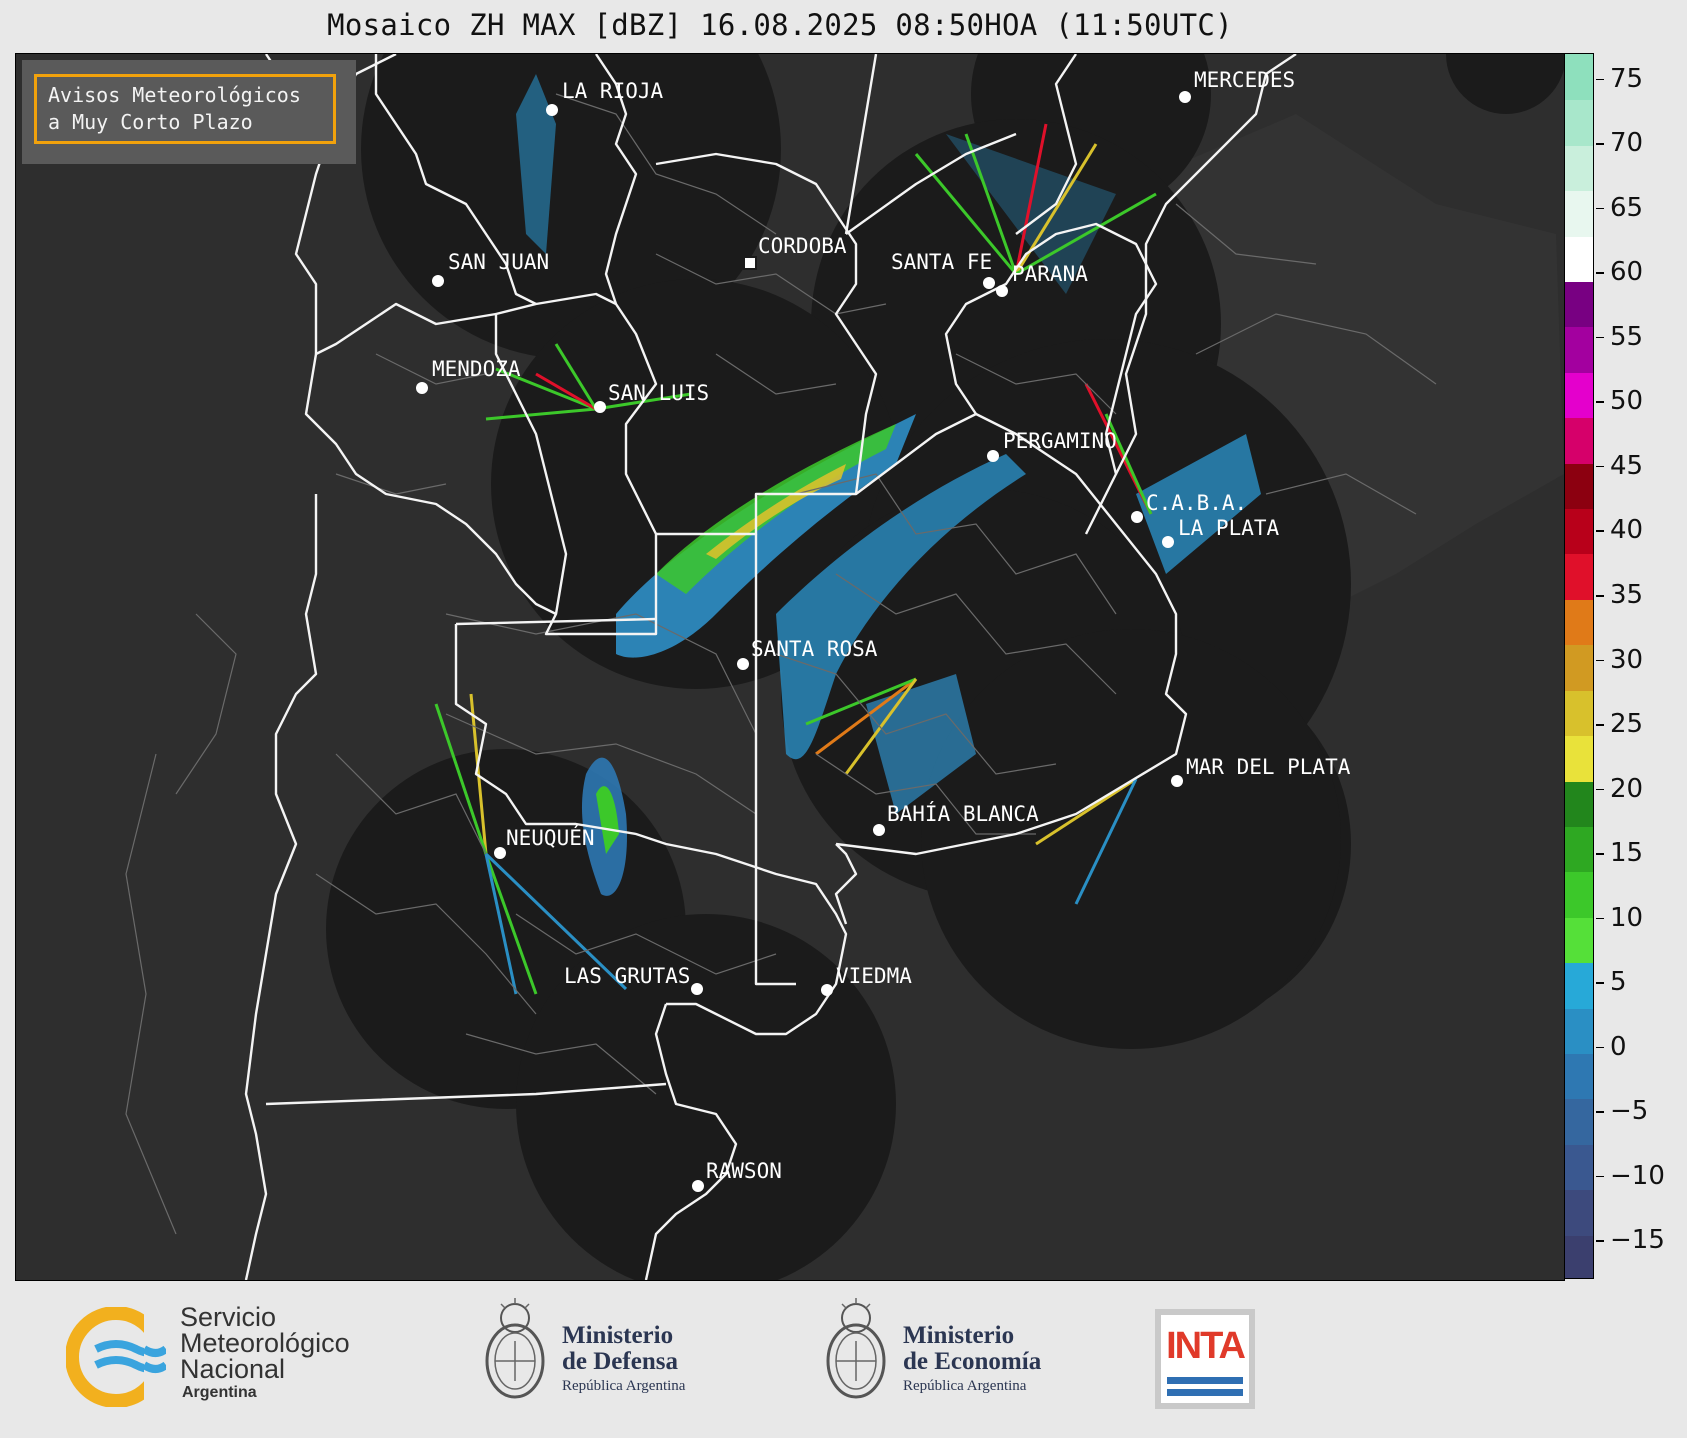 Image resolution: width=1687 pixels, height=1438 pixels. What do you see at coordinates (1627, 788) in the screenshot?
I see `colorbar-tick-label: 20` at bounding box center [1627, 788].